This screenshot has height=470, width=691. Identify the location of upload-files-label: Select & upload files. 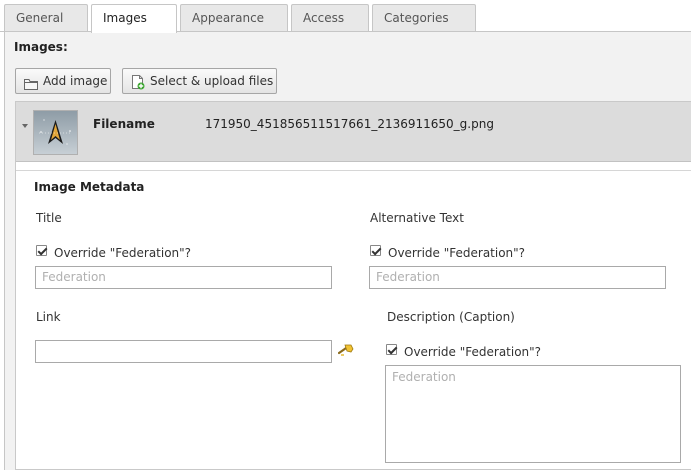
(212, 81).